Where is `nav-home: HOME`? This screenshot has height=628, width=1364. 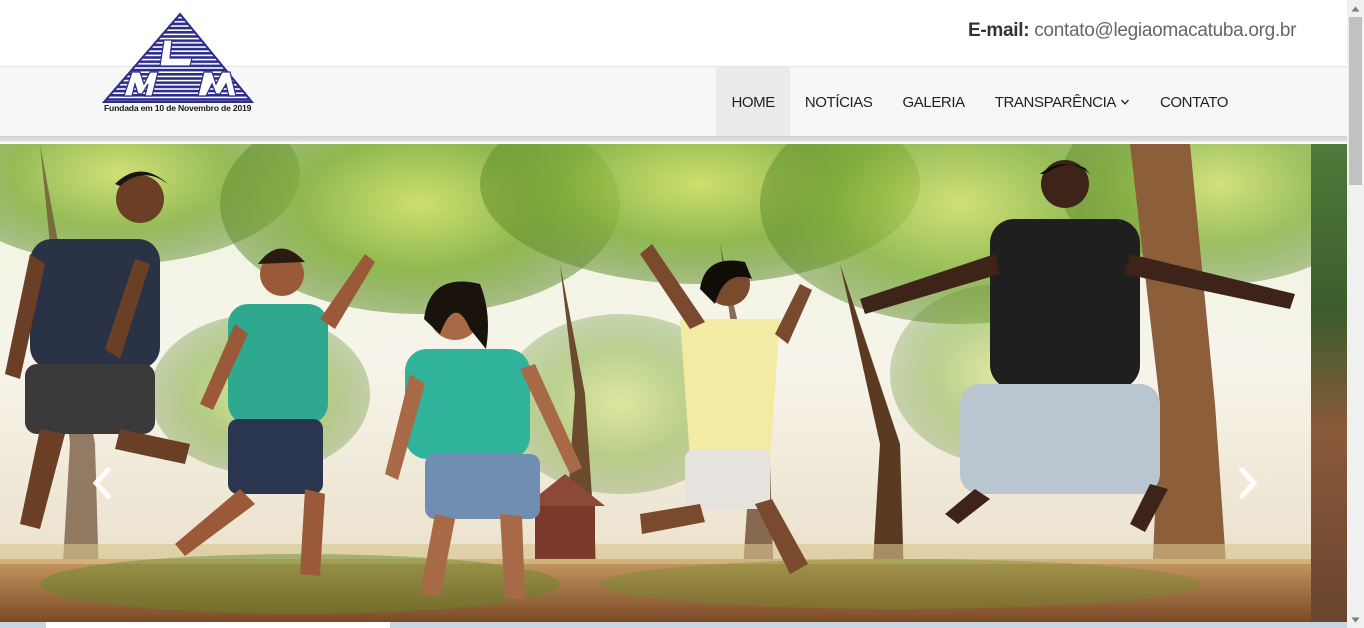
nav-home: HOME is located at coordinates (753, 102).